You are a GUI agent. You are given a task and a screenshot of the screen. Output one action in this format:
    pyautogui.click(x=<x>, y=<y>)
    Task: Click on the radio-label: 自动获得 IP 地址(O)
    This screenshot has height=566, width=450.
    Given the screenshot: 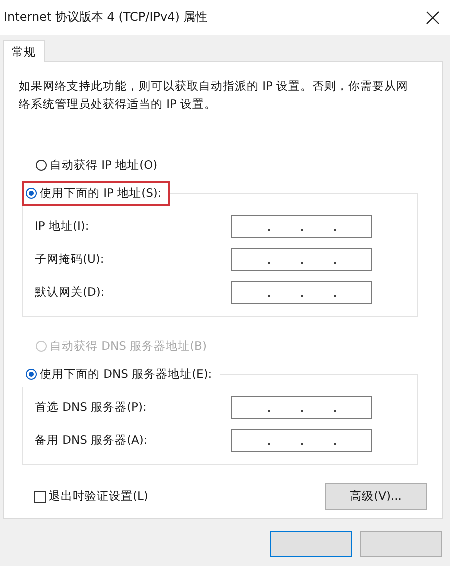 What is the action you would take?
    pyautogui.click(x=104, y=165)
    